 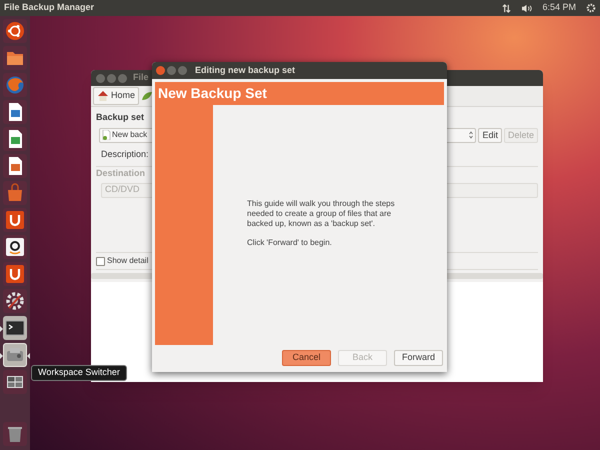 I want to click on clock: 6:54 PM, so click(x=559, y=8).